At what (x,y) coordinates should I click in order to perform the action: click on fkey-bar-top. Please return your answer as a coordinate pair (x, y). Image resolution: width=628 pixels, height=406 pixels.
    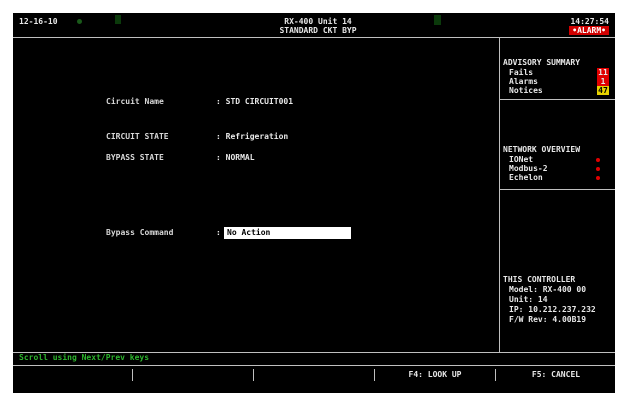
    Looking at the image, I should click on (314, 365).